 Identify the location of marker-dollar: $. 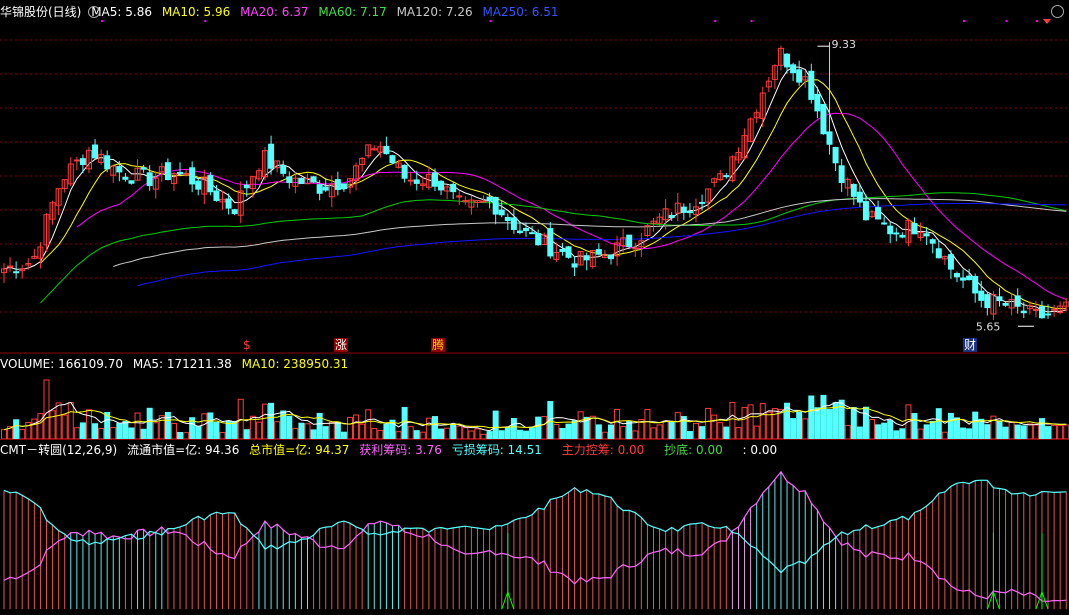
(247, 345).